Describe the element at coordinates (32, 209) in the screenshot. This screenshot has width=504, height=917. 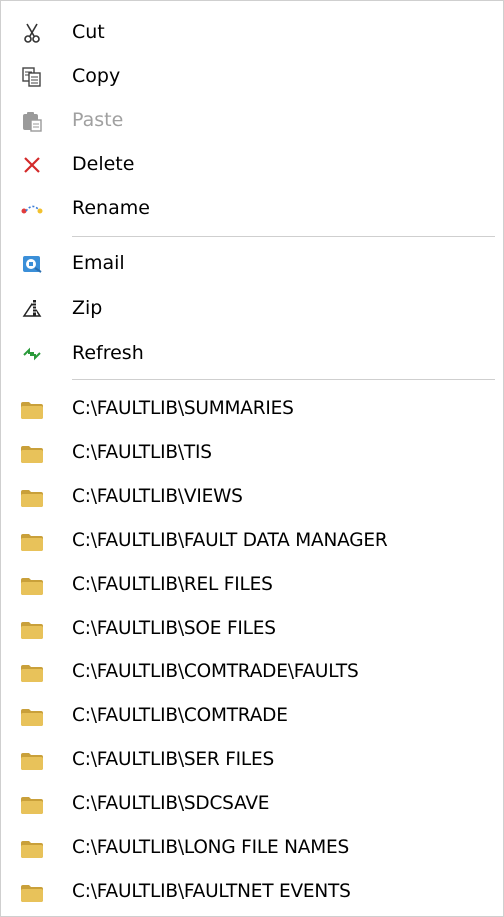
I see `rename-icon` at that location.